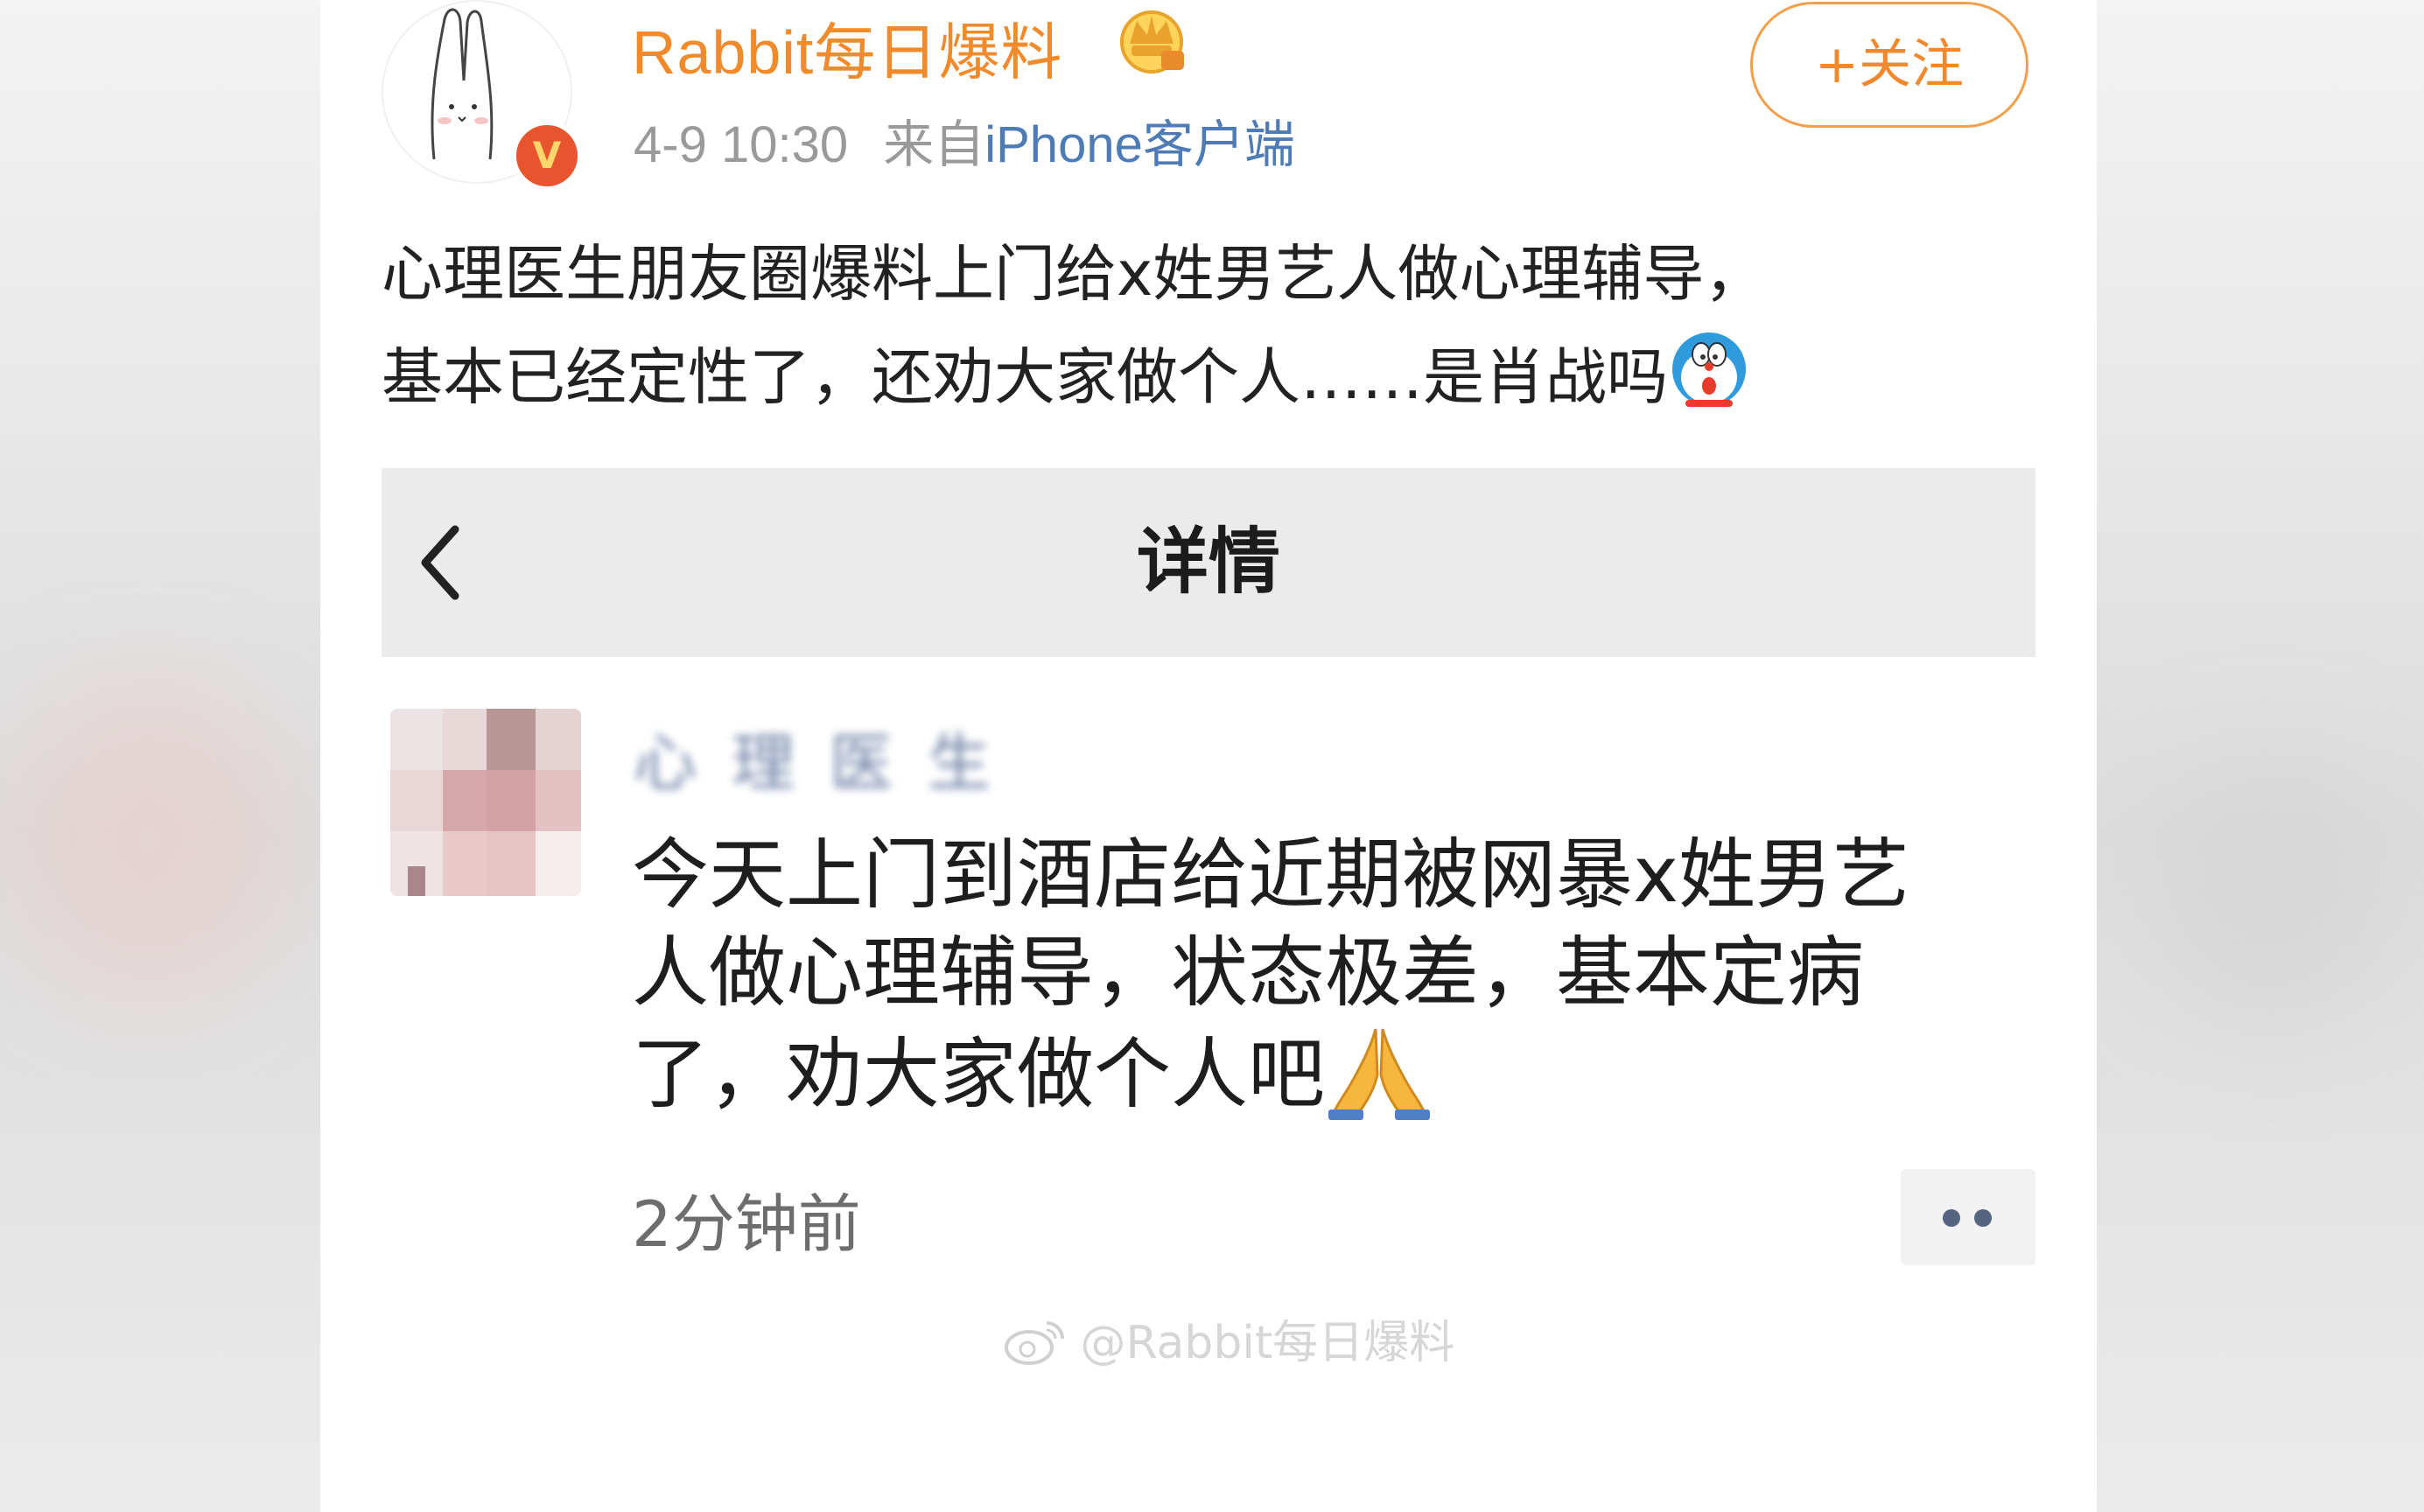 This screenshot has height=1512, width=2424. I want to click on moment-text-line3: 了，劝大家做个人吧, so click(979, 1074).